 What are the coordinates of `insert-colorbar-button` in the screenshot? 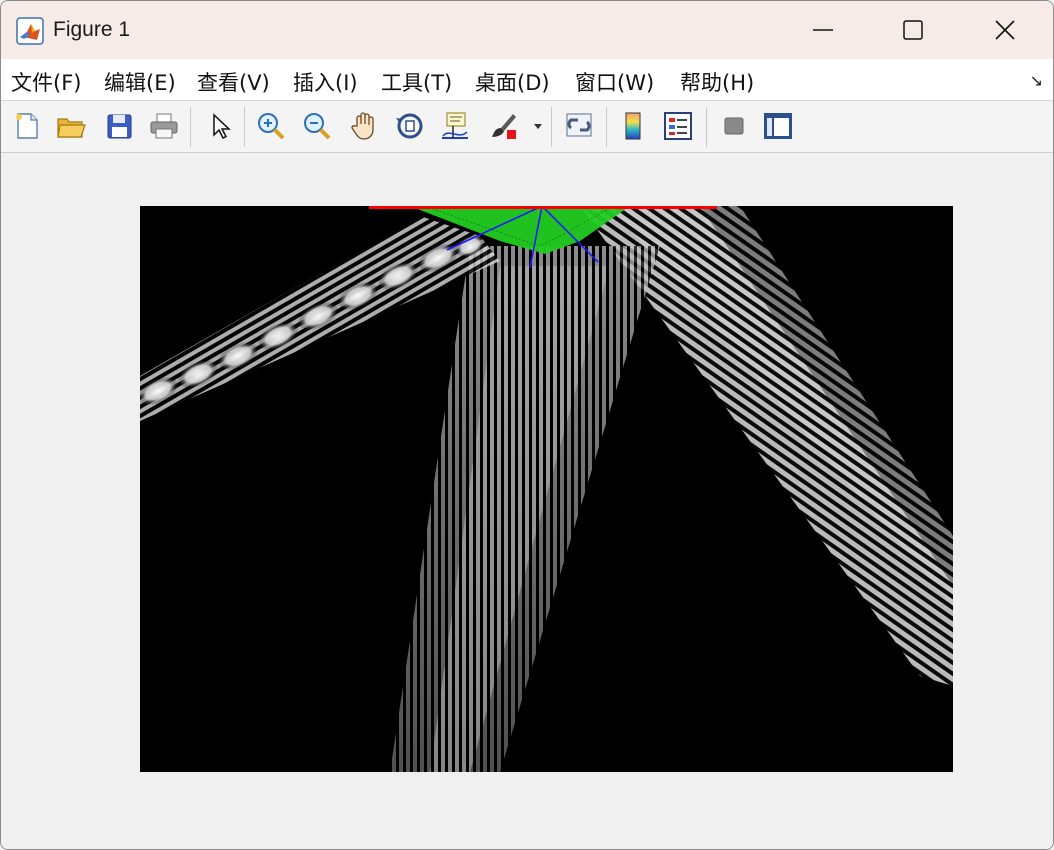 It's located at (633, 126).